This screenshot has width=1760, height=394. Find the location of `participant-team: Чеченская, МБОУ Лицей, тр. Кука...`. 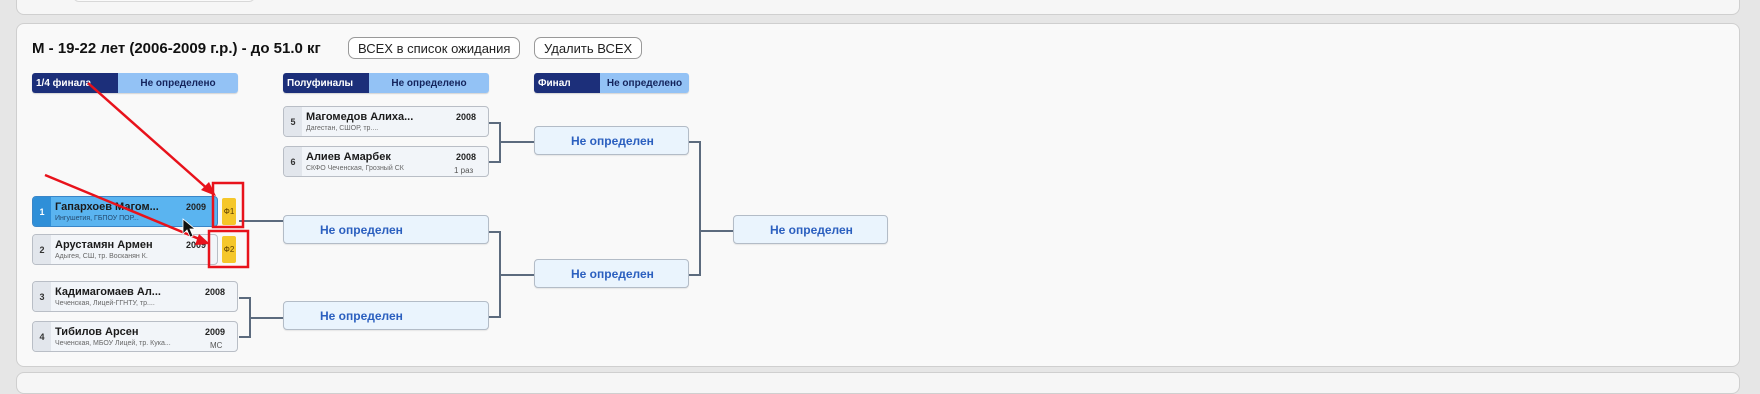

participant-team: Чеченская, МБОУ Лицей, тр. Кука... is located at coordinates (113, 343).